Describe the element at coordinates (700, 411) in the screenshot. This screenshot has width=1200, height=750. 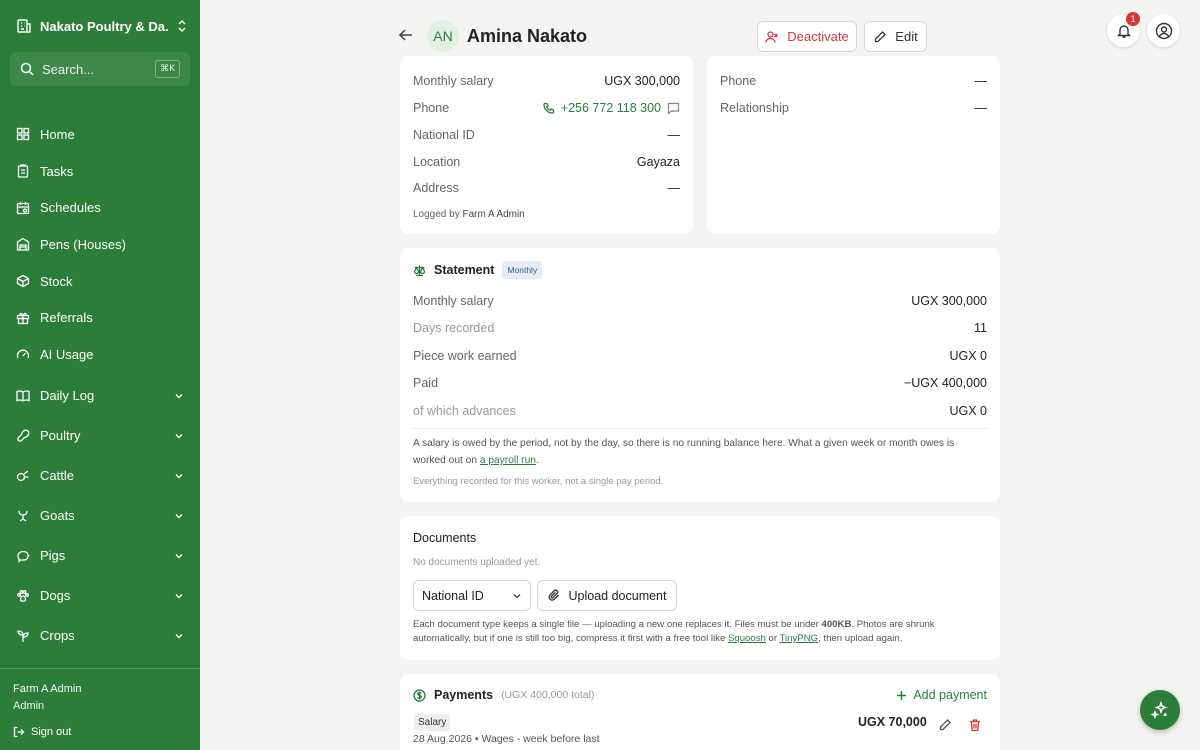
I see `statement-row-advances: of which advances UGX 0` at that location.